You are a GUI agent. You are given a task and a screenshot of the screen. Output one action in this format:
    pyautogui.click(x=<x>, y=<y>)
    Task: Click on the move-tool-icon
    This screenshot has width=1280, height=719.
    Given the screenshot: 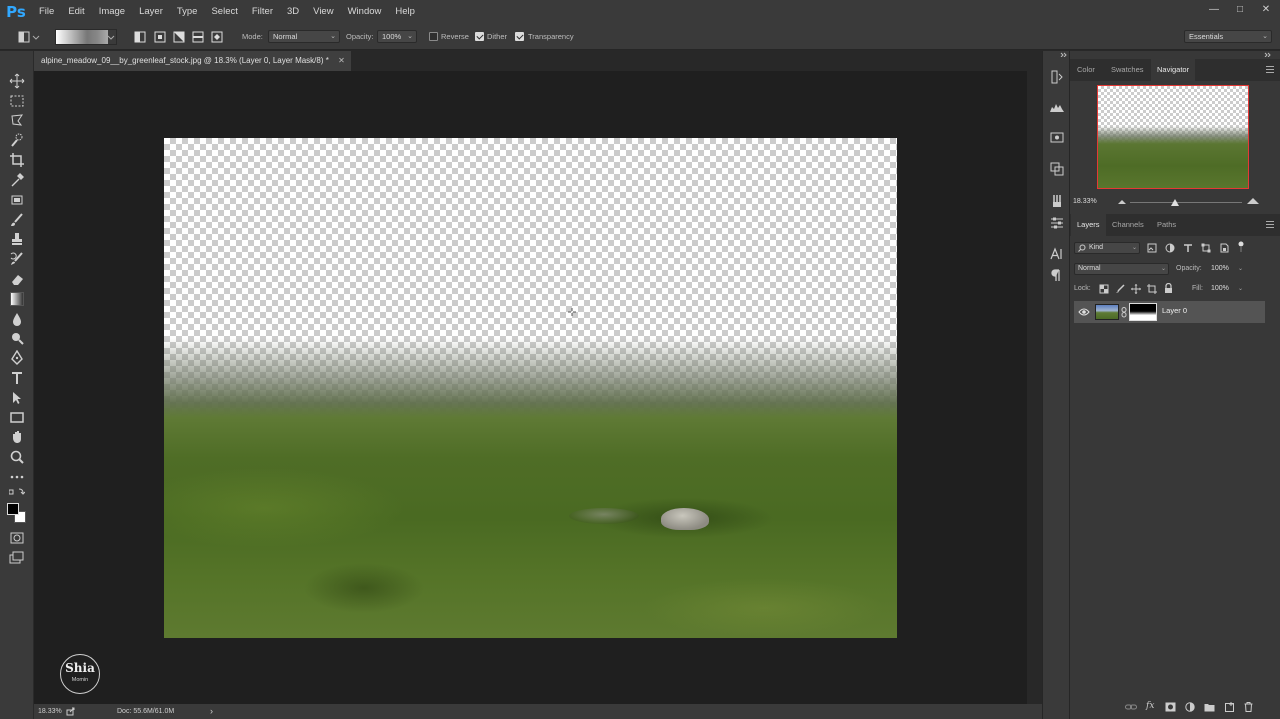 What is the action you would take?
    pyautogui.click(x=17, y=81)
    